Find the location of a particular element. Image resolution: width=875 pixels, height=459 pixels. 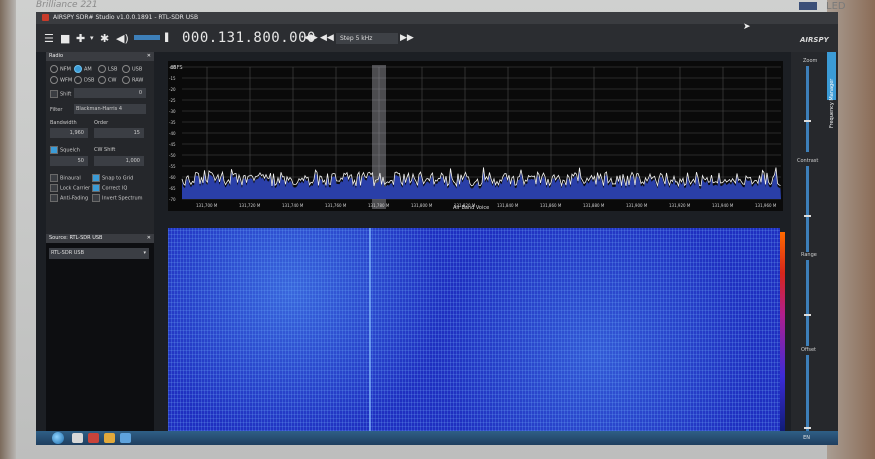

volume-knob-icon: ▐ is located at coordinates (165, 37).